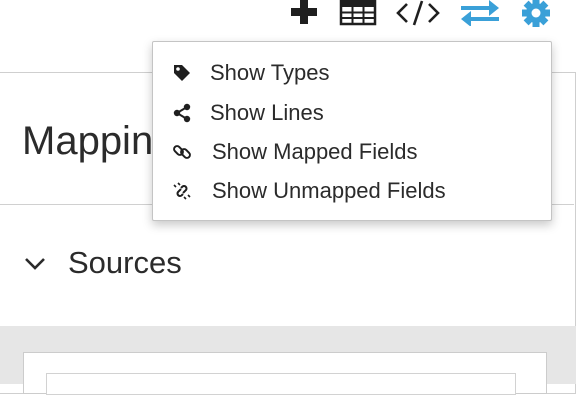 This screenshot has width=576, height=395. What do you see at coordinates (182, 191) in the screenshot?
I see `unlink-icon` at bounding box center [182, 191].